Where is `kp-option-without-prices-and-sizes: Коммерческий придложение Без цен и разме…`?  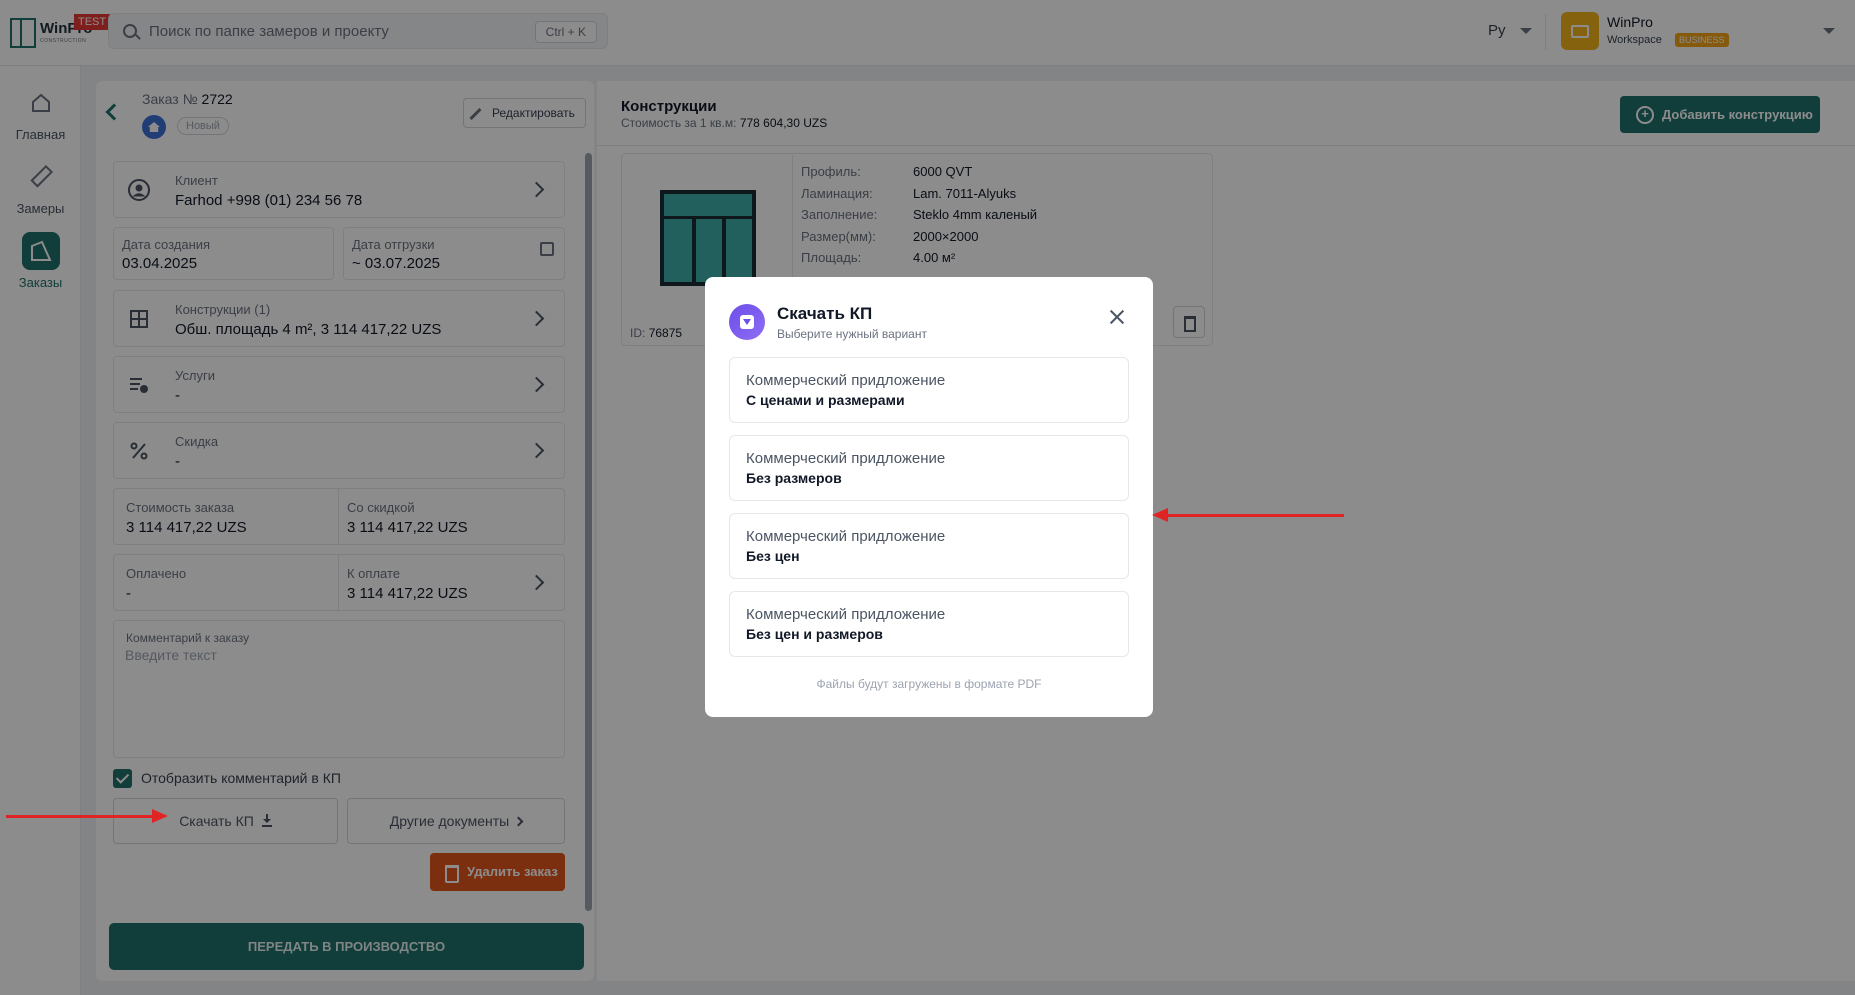
kp-option-without-prices-and-sizes: Коммерческий придложение Без цен и разме… is located at coordinates (929, 624).